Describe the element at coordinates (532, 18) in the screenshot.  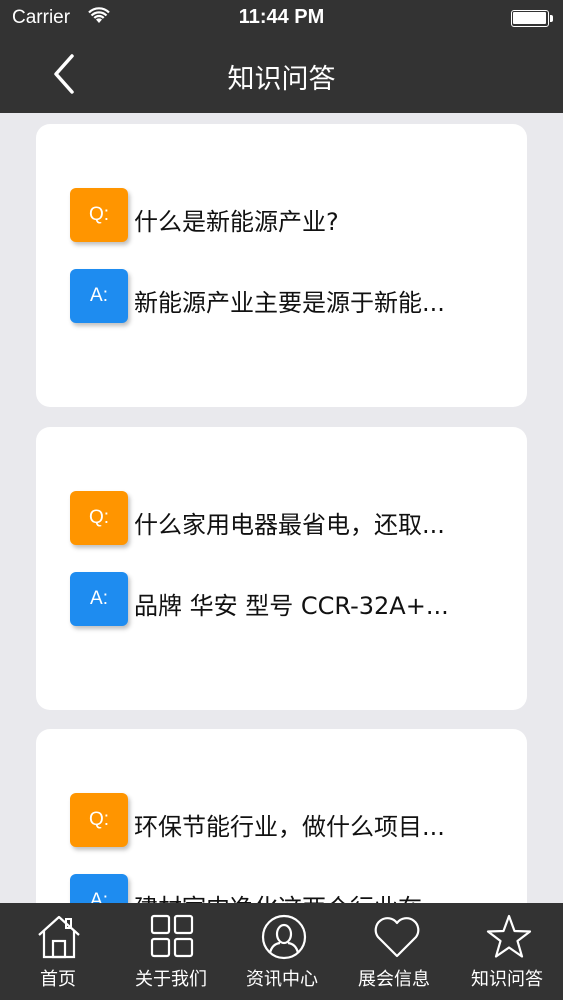
I see `battery-icon` at that location.